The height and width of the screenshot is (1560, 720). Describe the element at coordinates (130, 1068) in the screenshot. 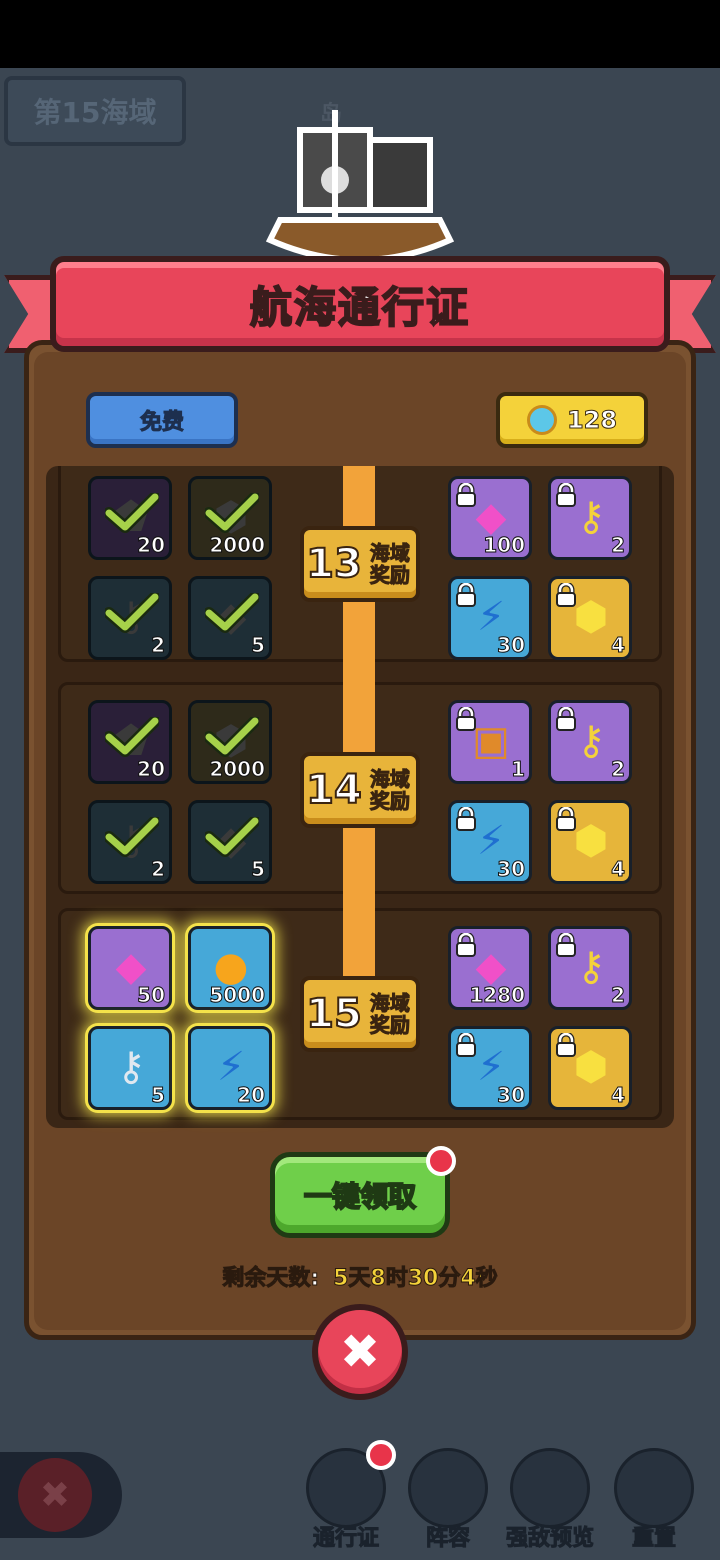

I see `reward-item: ⚷ 5` at that location.